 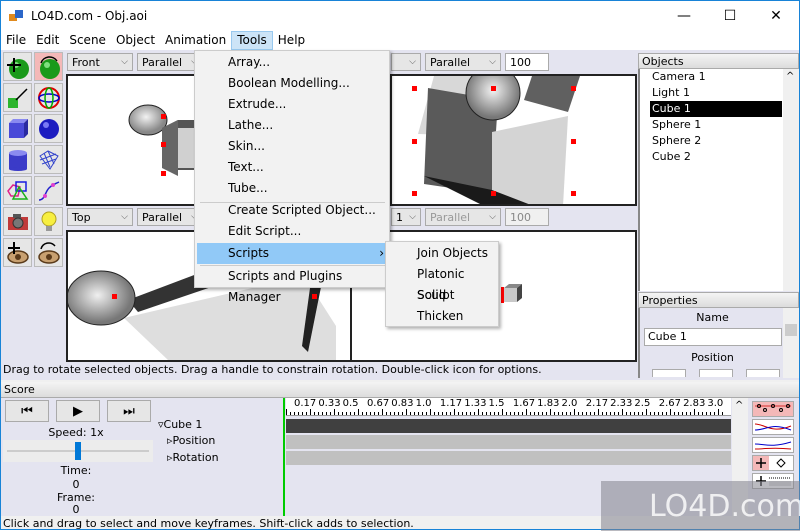 What do you see at coordinates (292, 253) in the screenshot?
I see `menu-item-scripts: Scripts ›` at bounding box center [292, 253].